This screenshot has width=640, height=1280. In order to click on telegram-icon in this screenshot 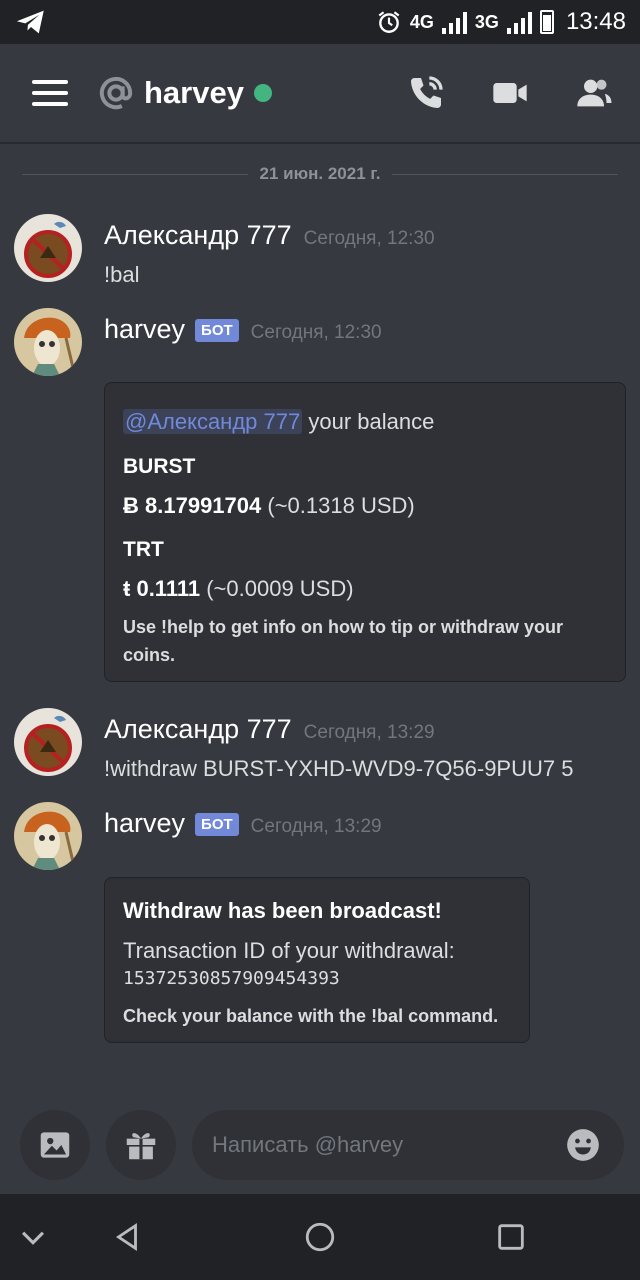, I will do `click(30, 22)`.